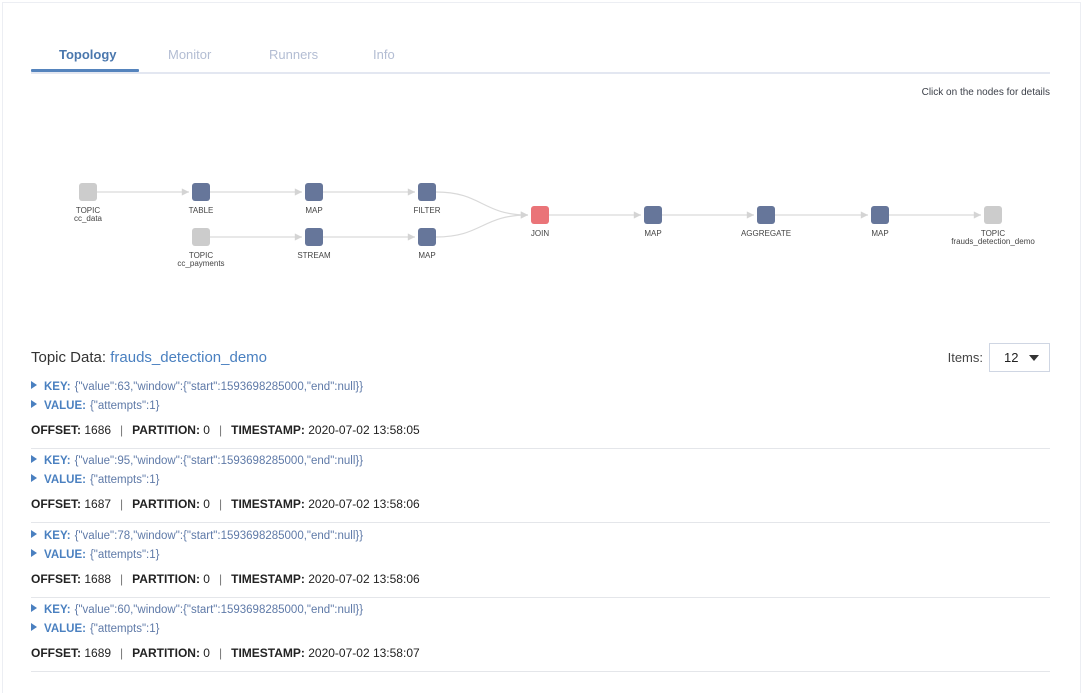  What do you see at coordinates (98, 430) in the screenshot?
I see `offset-value: 1686` at bounding box center [98, 430].